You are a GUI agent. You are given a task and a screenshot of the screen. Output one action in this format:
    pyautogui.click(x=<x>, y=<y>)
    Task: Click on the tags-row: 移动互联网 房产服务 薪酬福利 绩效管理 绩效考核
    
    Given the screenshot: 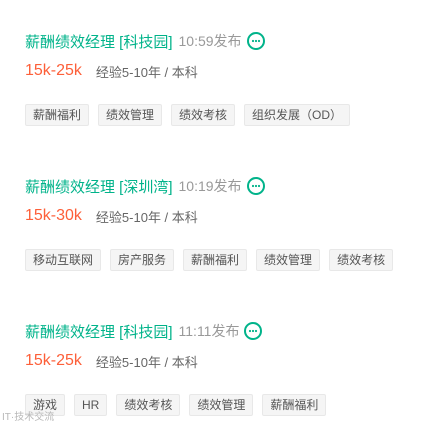 What is the action you would take?
    pyautogui.click(x=213, y=260)
    